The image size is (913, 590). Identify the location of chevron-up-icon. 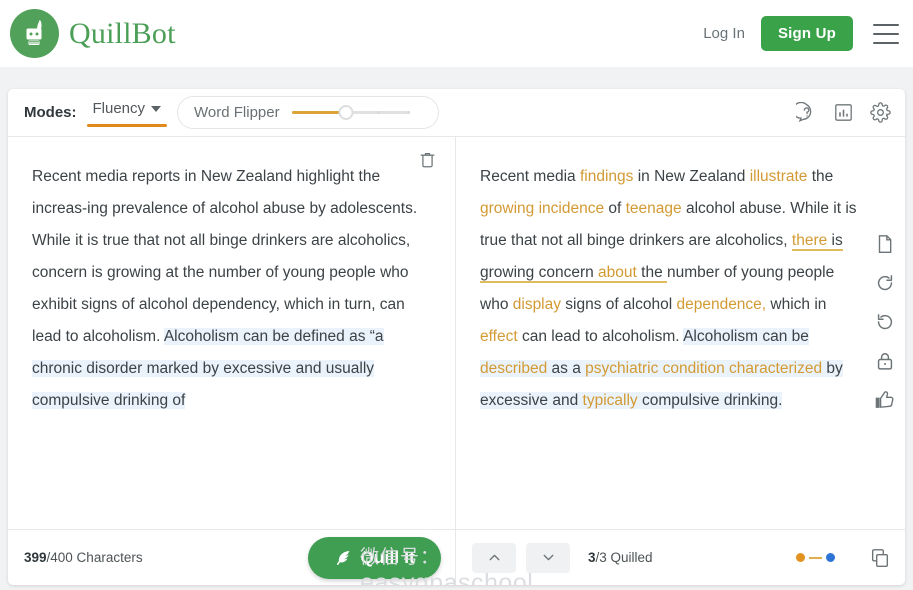
(494, 557).